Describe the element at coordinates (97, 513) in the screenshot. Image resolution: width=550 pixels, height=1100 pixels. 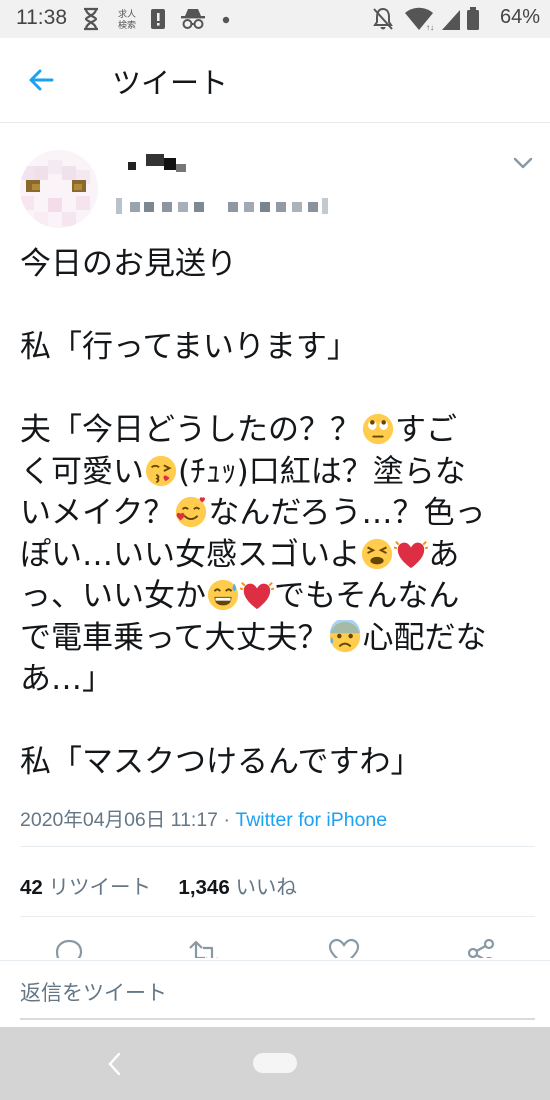
I see `tweet-text-segment: いメイク？` at that location.